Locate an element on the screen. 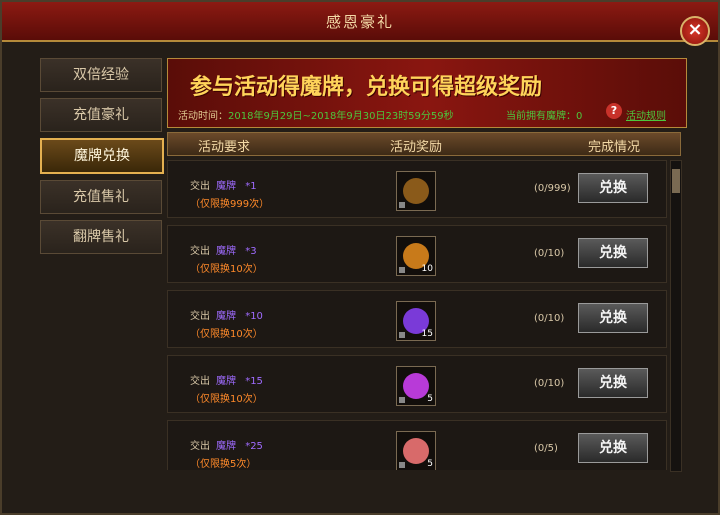 The height and width of the screenshot is (515, 720). list-item: 交出 魔牌 *25 （仅限换5次） 5 (0/5) 兑换 is located at coordinates (417, 445).